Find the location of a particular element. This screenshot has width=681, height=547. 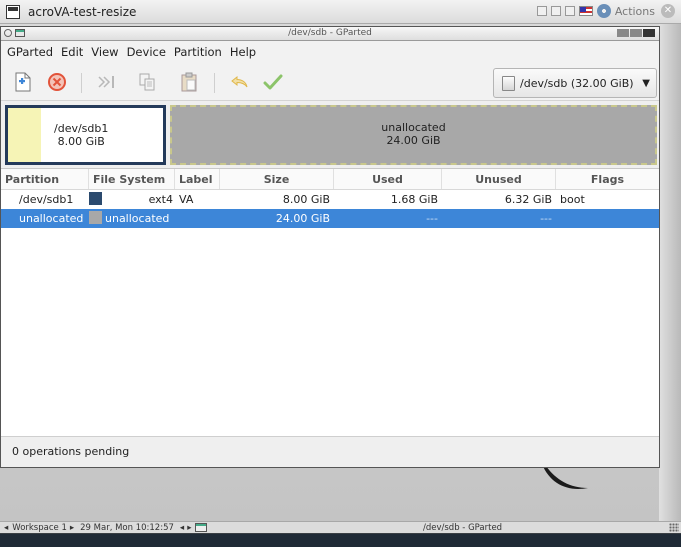

column-partition: Partition is located at coordinates (45, 179).